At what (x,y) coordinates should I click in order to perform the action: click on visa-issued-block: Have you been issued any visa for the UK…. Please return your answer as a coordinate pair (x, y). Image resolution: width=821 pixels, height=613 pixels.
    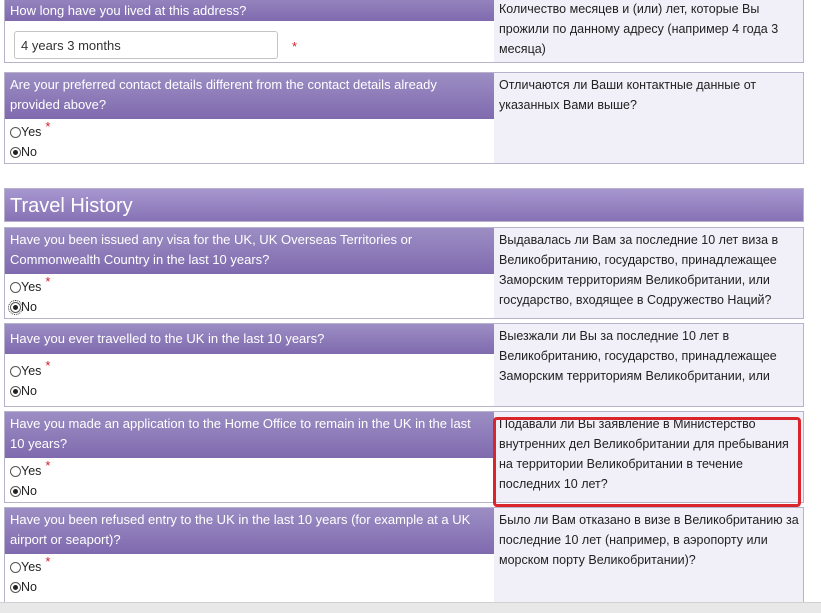
    Looking at the image, I should click on (404, 273).